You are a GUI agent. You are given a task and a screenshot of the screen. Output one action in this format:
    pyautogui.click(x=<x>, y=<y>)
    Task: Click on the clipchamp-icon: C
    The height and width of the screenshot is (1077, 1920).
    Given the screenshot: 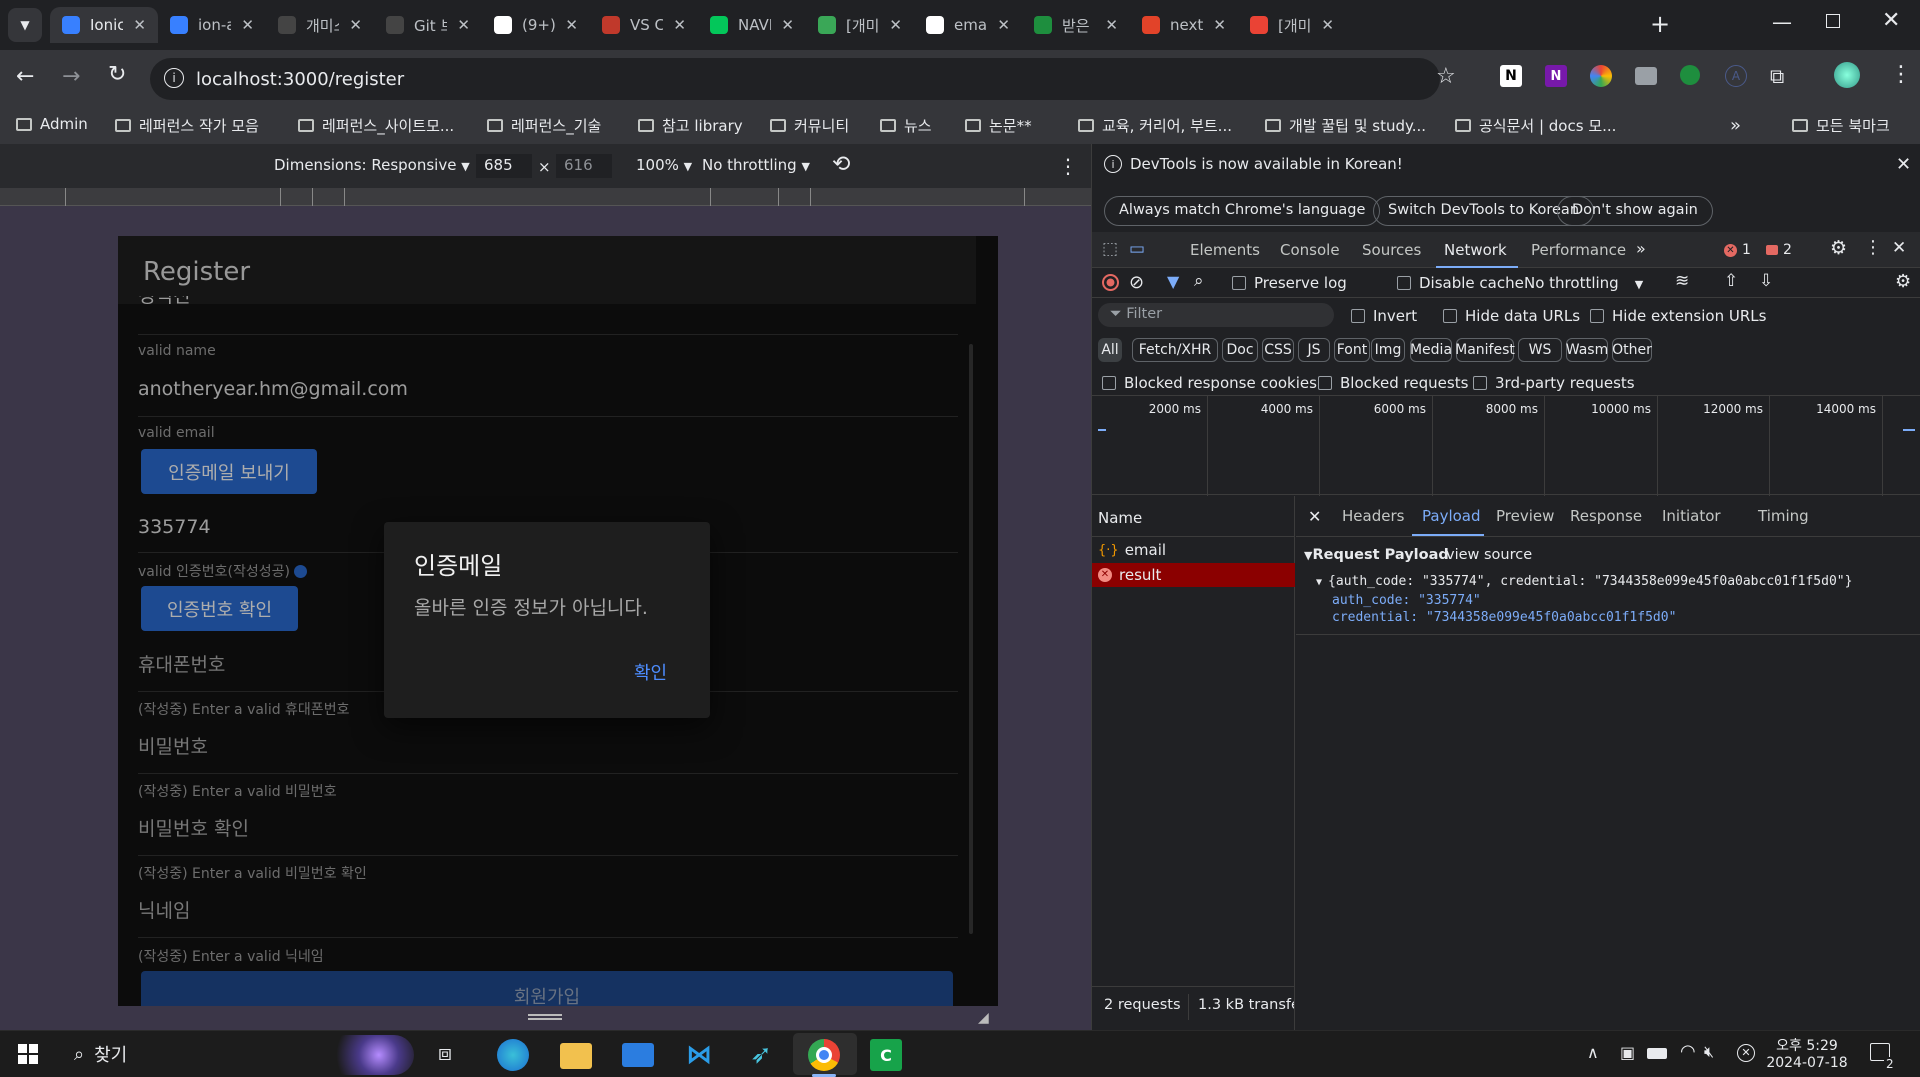 What is the action you would take?
    pyautogui.click(x=886, y=1055)
    